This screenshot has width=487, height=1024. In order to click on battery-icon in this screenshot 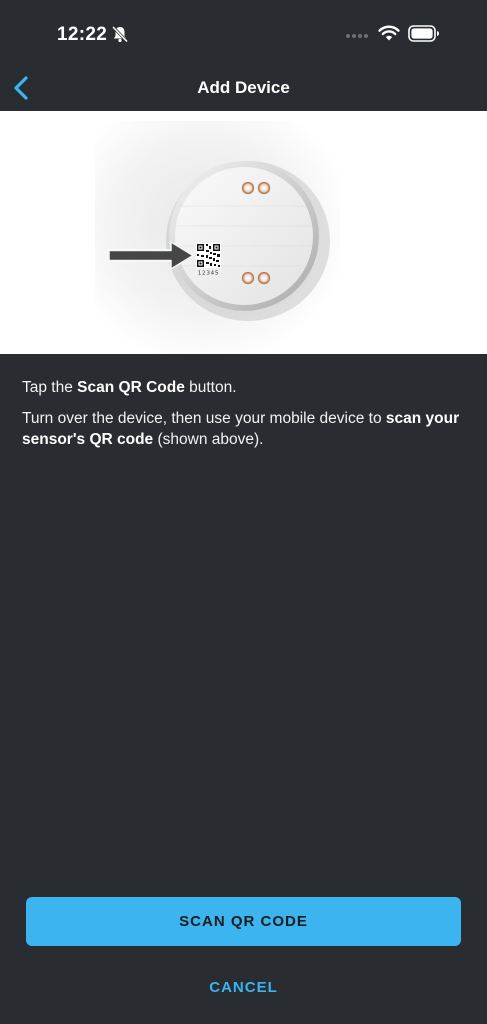, I will do `click(423, 33)`.